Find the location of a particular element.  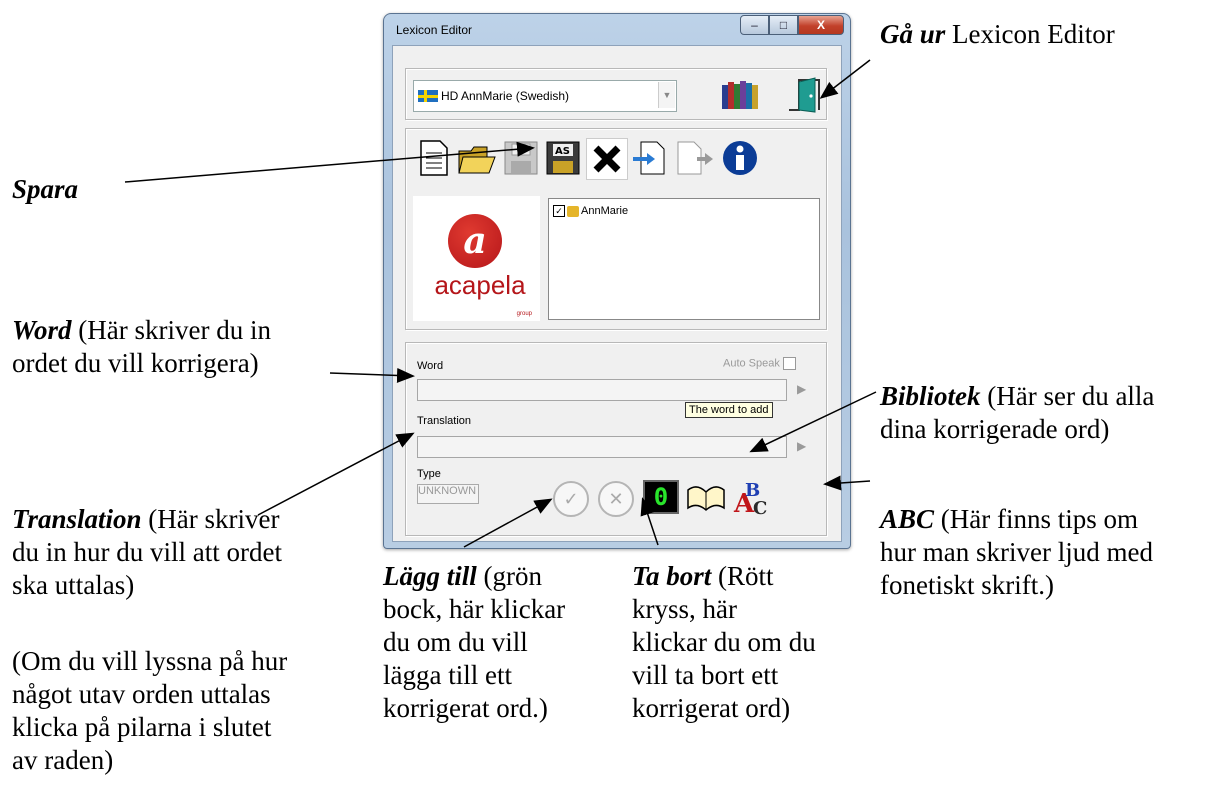

arrow-add is located at coordinates (508, 523).